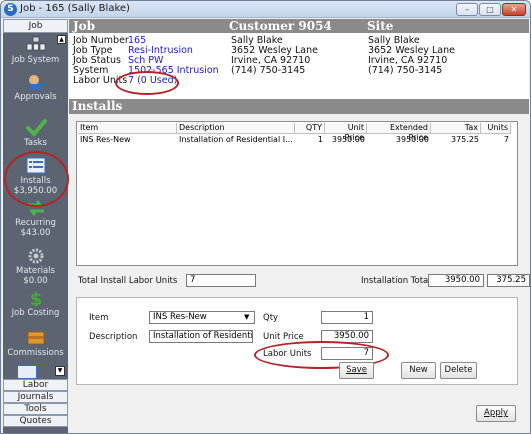  I want to click on item-label: Item, so click(99, 318).